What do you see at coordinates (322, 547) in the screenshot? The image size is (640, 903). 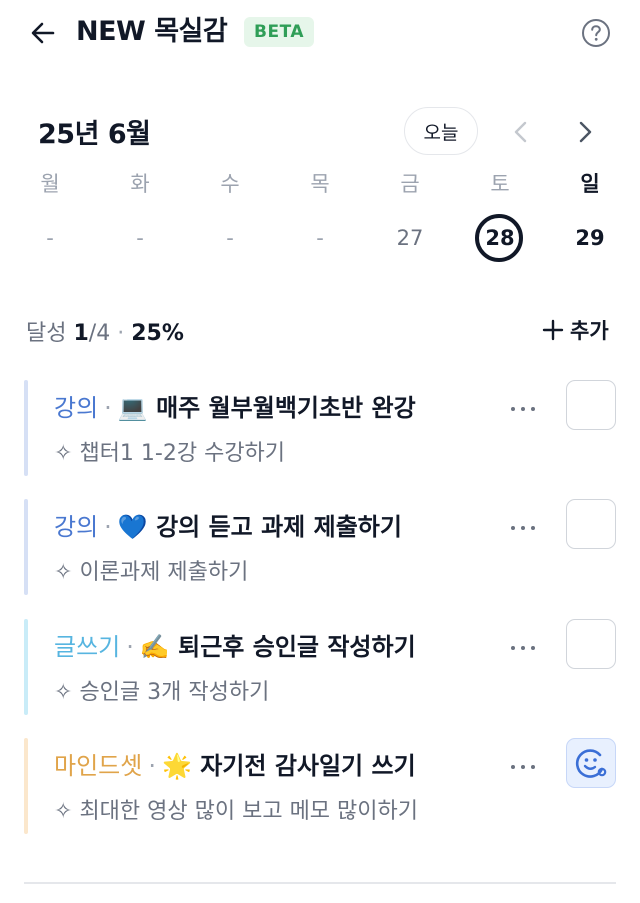 I see `task-item: 강의 · 💙 강의 듣고 과제 제출하기 ✧ 이론과제 제출하기` at bounding box center [322, 547].